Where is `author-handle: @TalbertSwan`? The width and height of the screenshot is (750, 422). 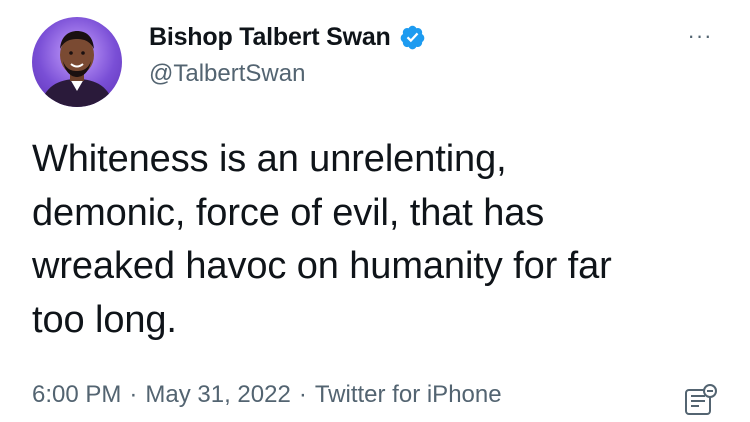 author-handle: @TalbertSwan is located at coordinates (227, 74).